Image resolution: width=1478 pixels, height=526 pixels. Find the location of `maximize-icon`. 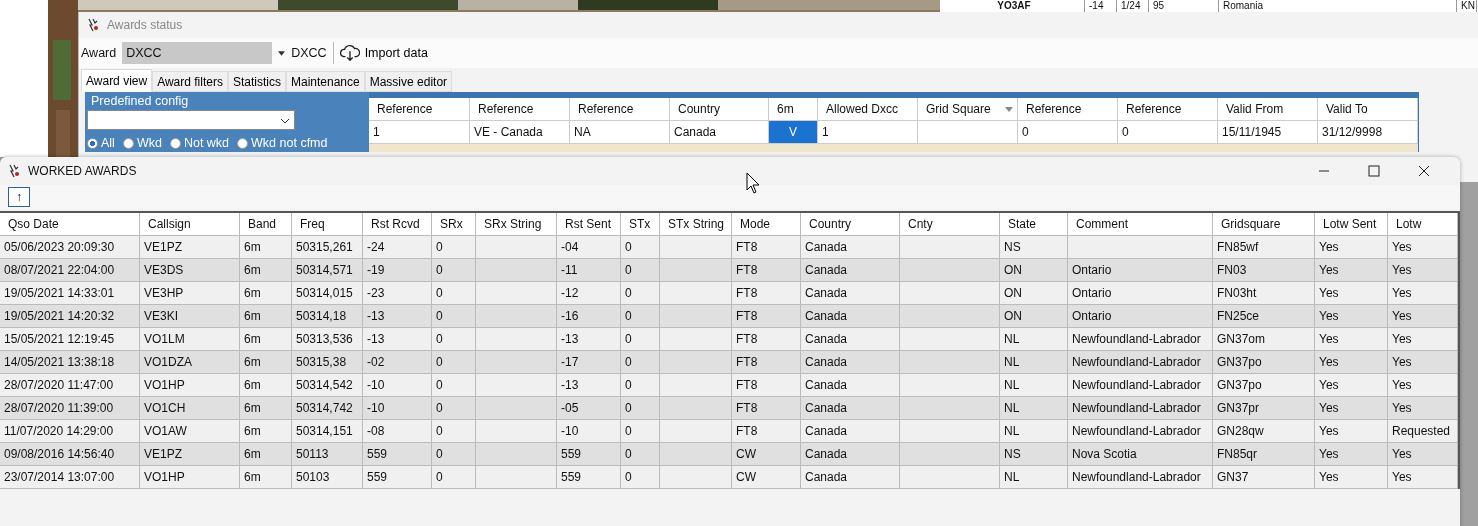

maximize-icon is located at coordinates (1374, 171).